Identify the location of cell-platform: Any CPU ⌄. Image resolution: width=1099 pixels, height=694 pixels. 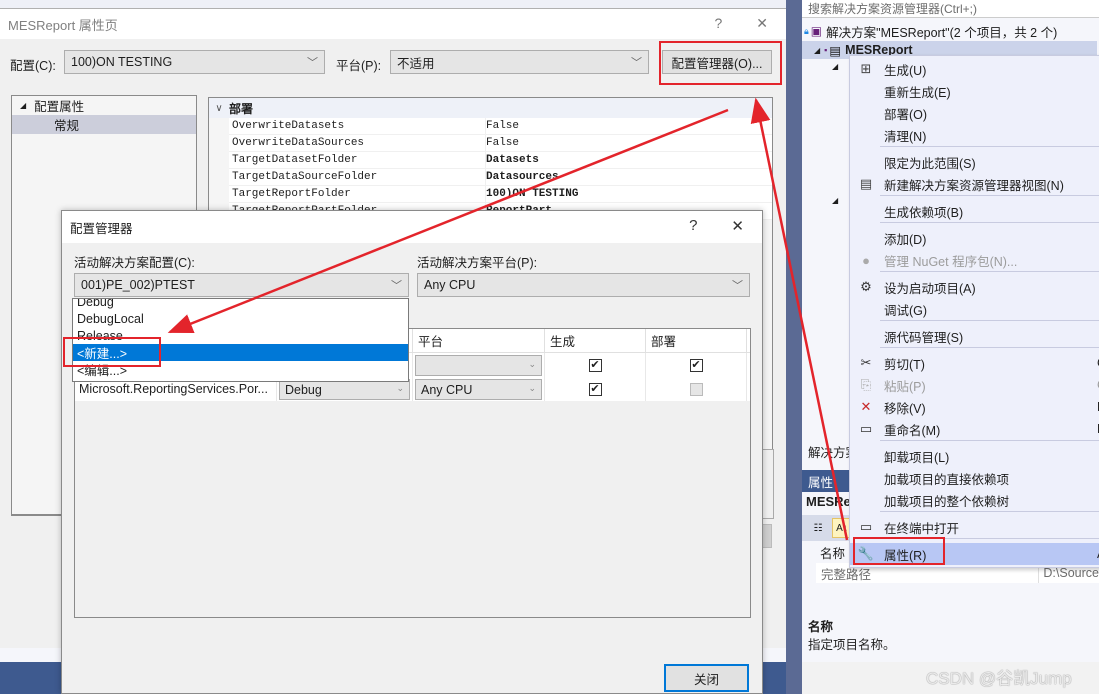
(479, 389).